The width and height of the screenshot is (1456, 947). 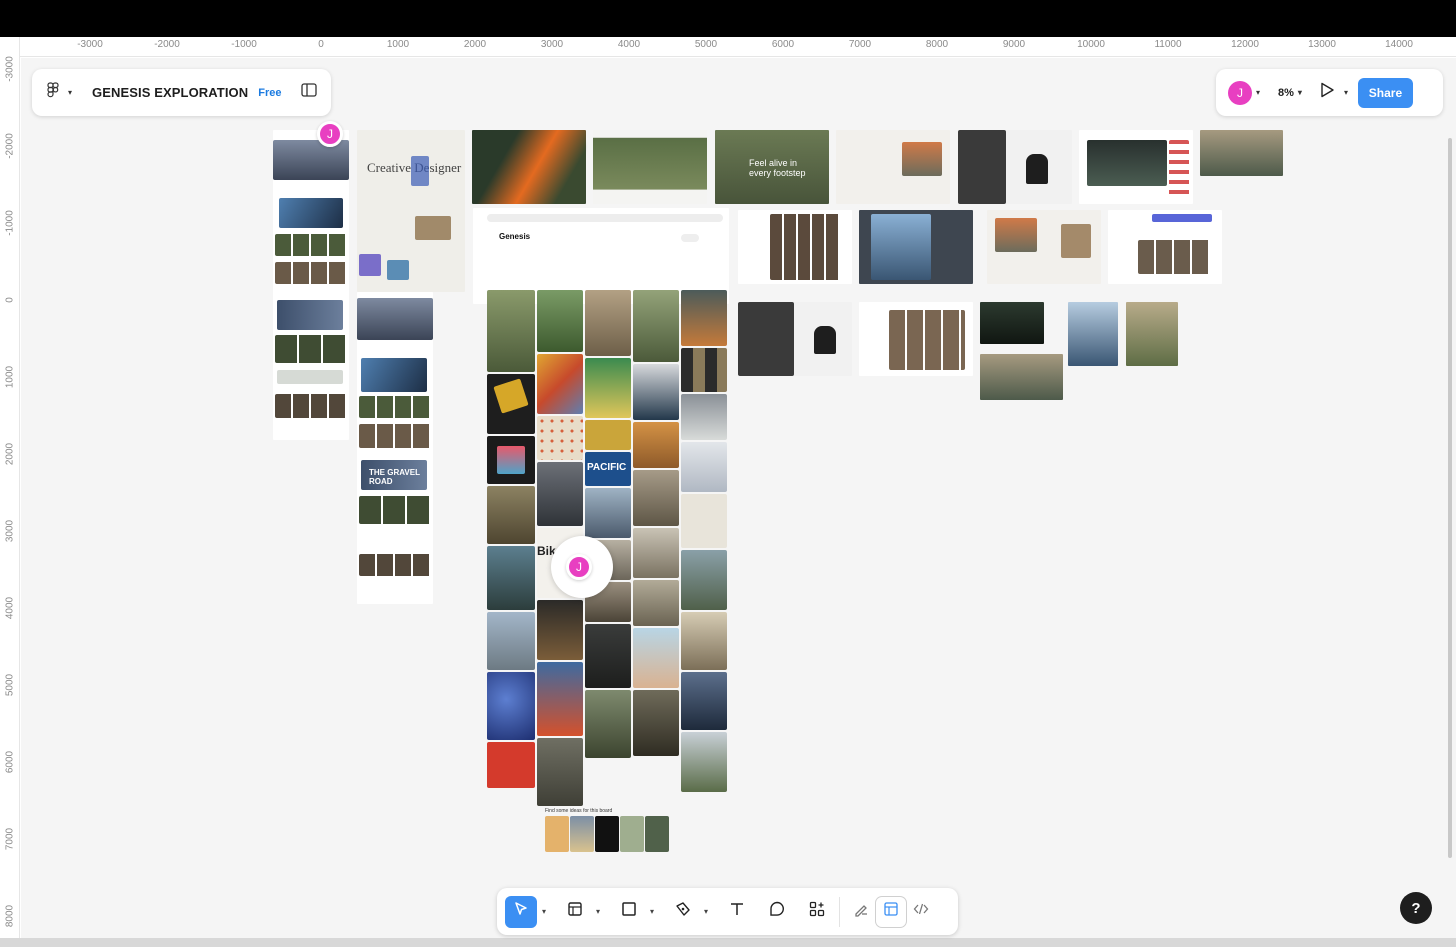 I want to click on frame-image-runner, so click(x=1093, y=334).